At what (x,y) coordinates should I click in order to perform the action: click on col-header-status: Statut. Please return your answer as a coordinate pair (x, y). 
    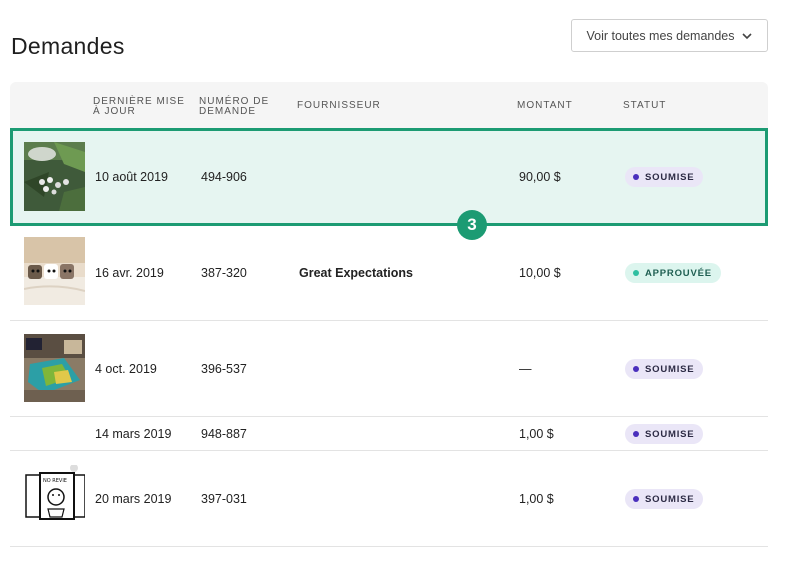
    Looking at the image, I should click on (645, 105).